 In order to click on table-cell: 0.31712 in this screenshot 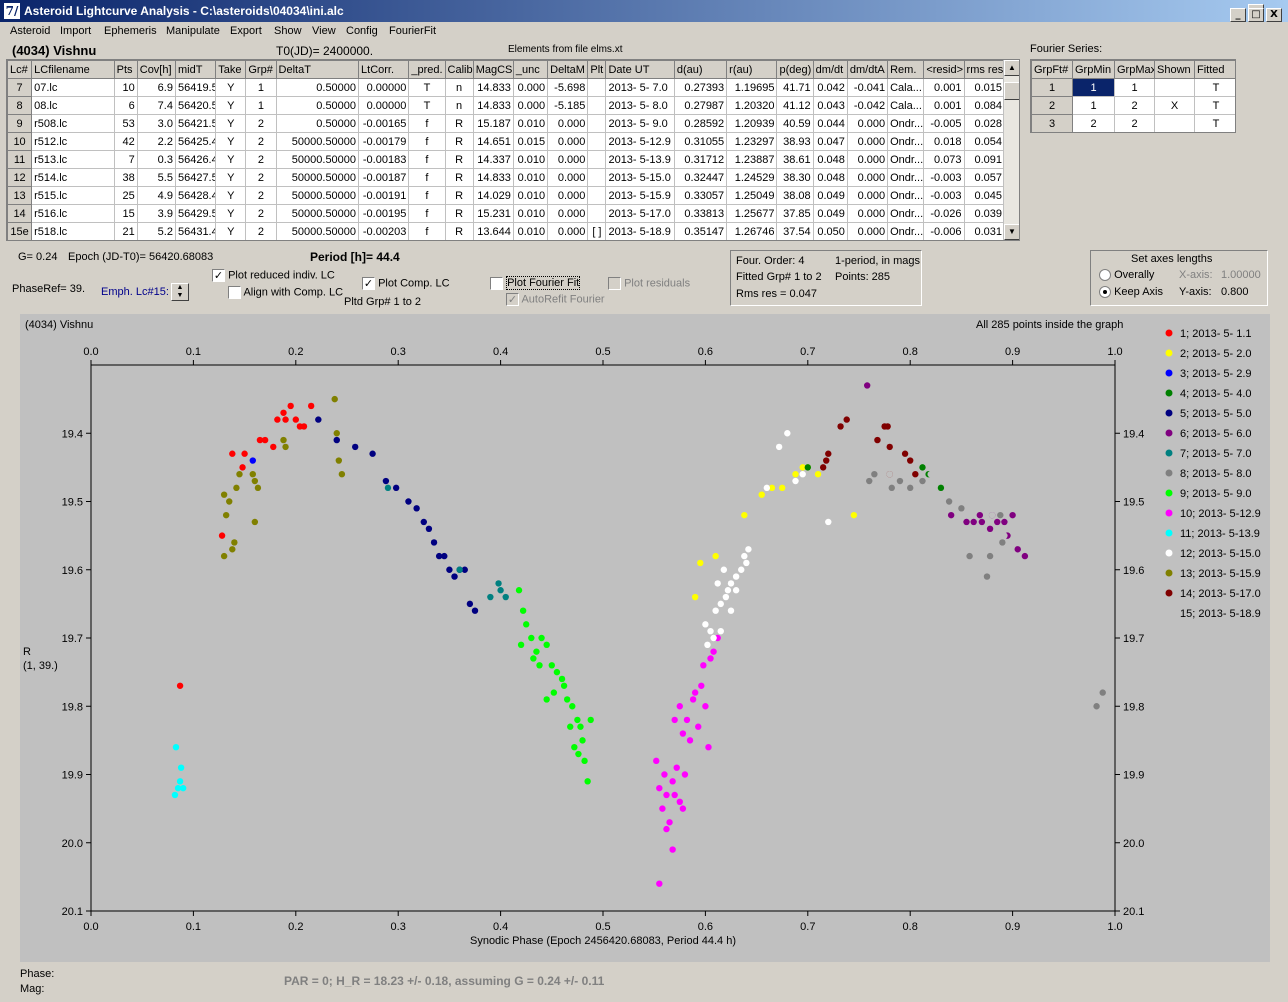, I will do `click(700, 159)`.